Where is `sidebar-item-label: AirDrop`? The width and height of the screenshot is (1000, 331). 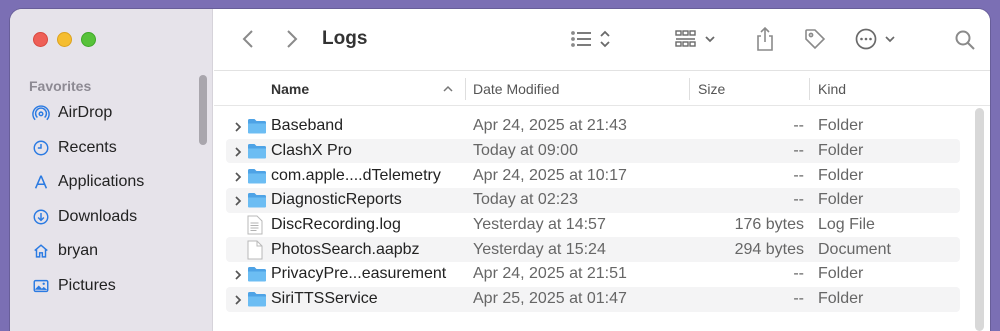
sidebar-item-label: AirDrop is located at coordinates (85, 112).